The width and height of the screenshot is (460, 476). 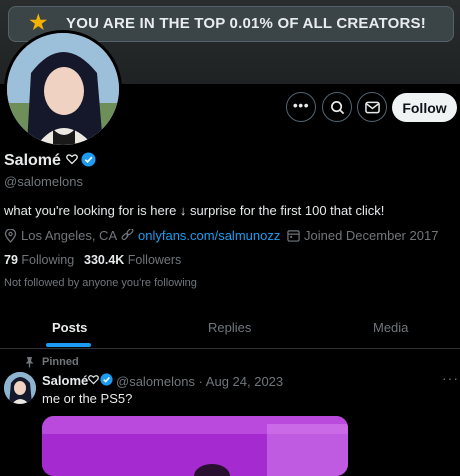 What do you see at coordinates (69, 327) in the screenshot?
I see `tab-posts: Posts` at bounding box center [69, 327].